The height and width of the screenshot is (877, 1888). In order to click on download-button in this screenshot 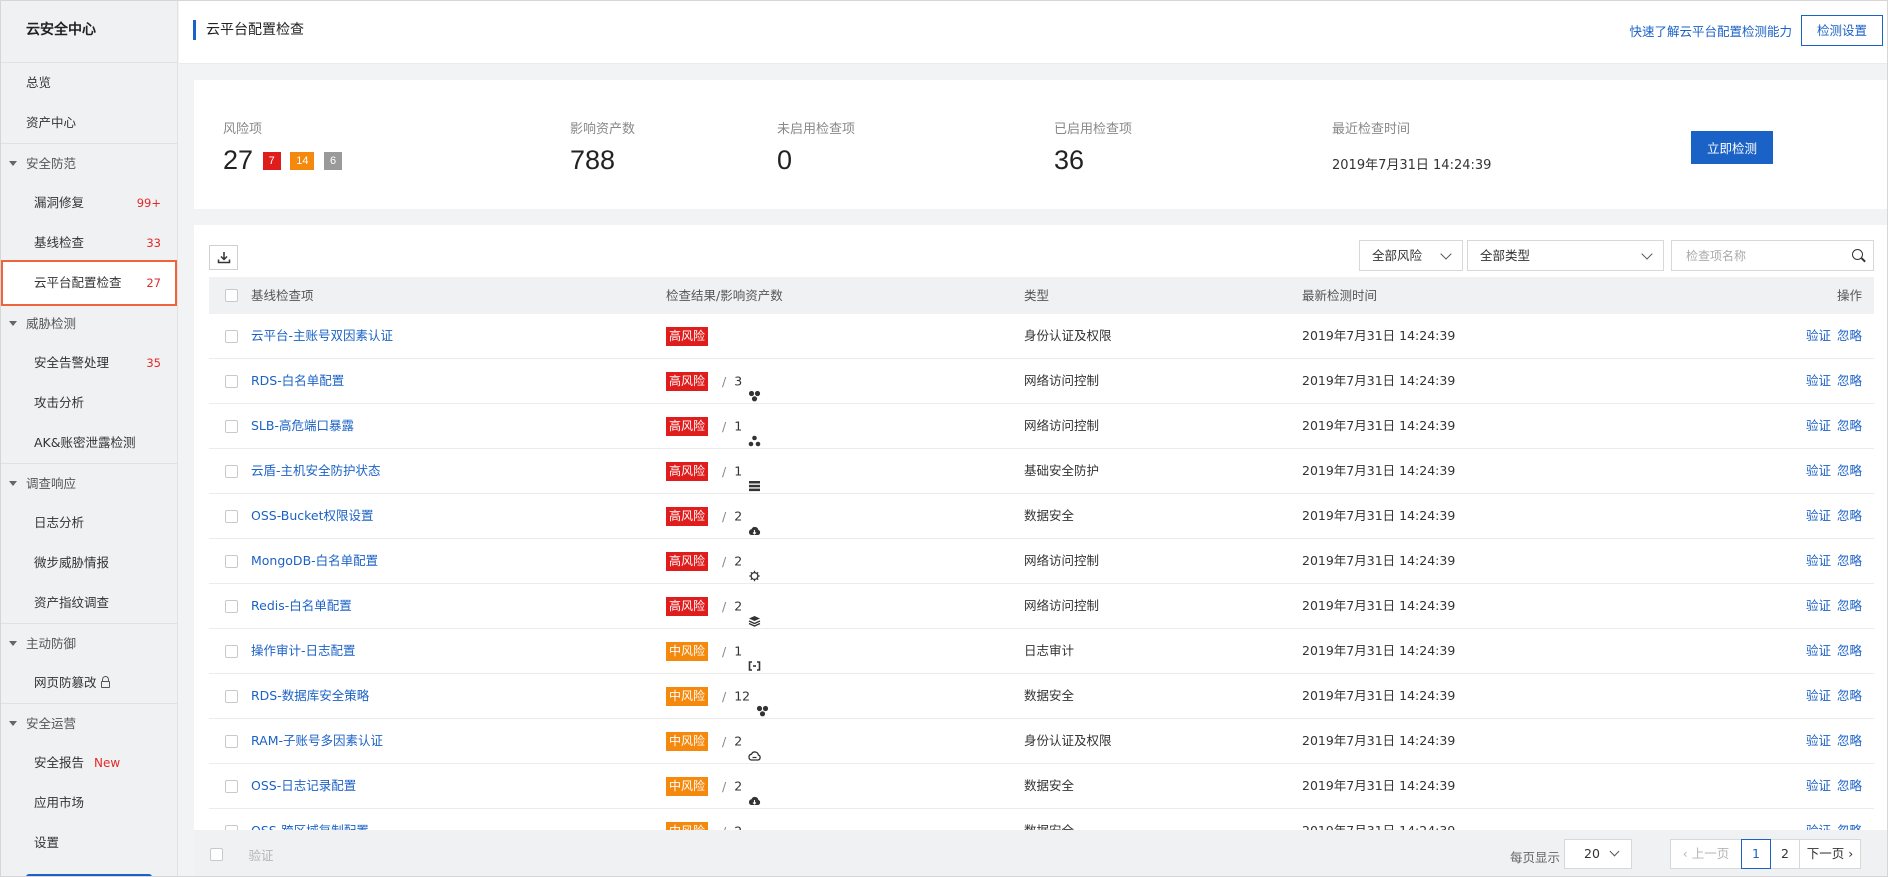, I will do `click(223, 257)`.